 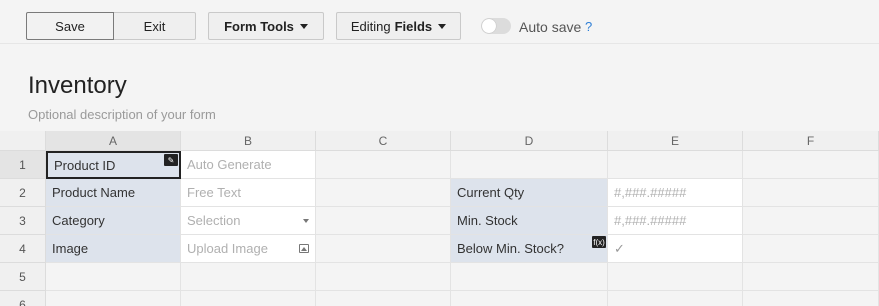 I want to click on cell-c2, so click(x=383, y=193).